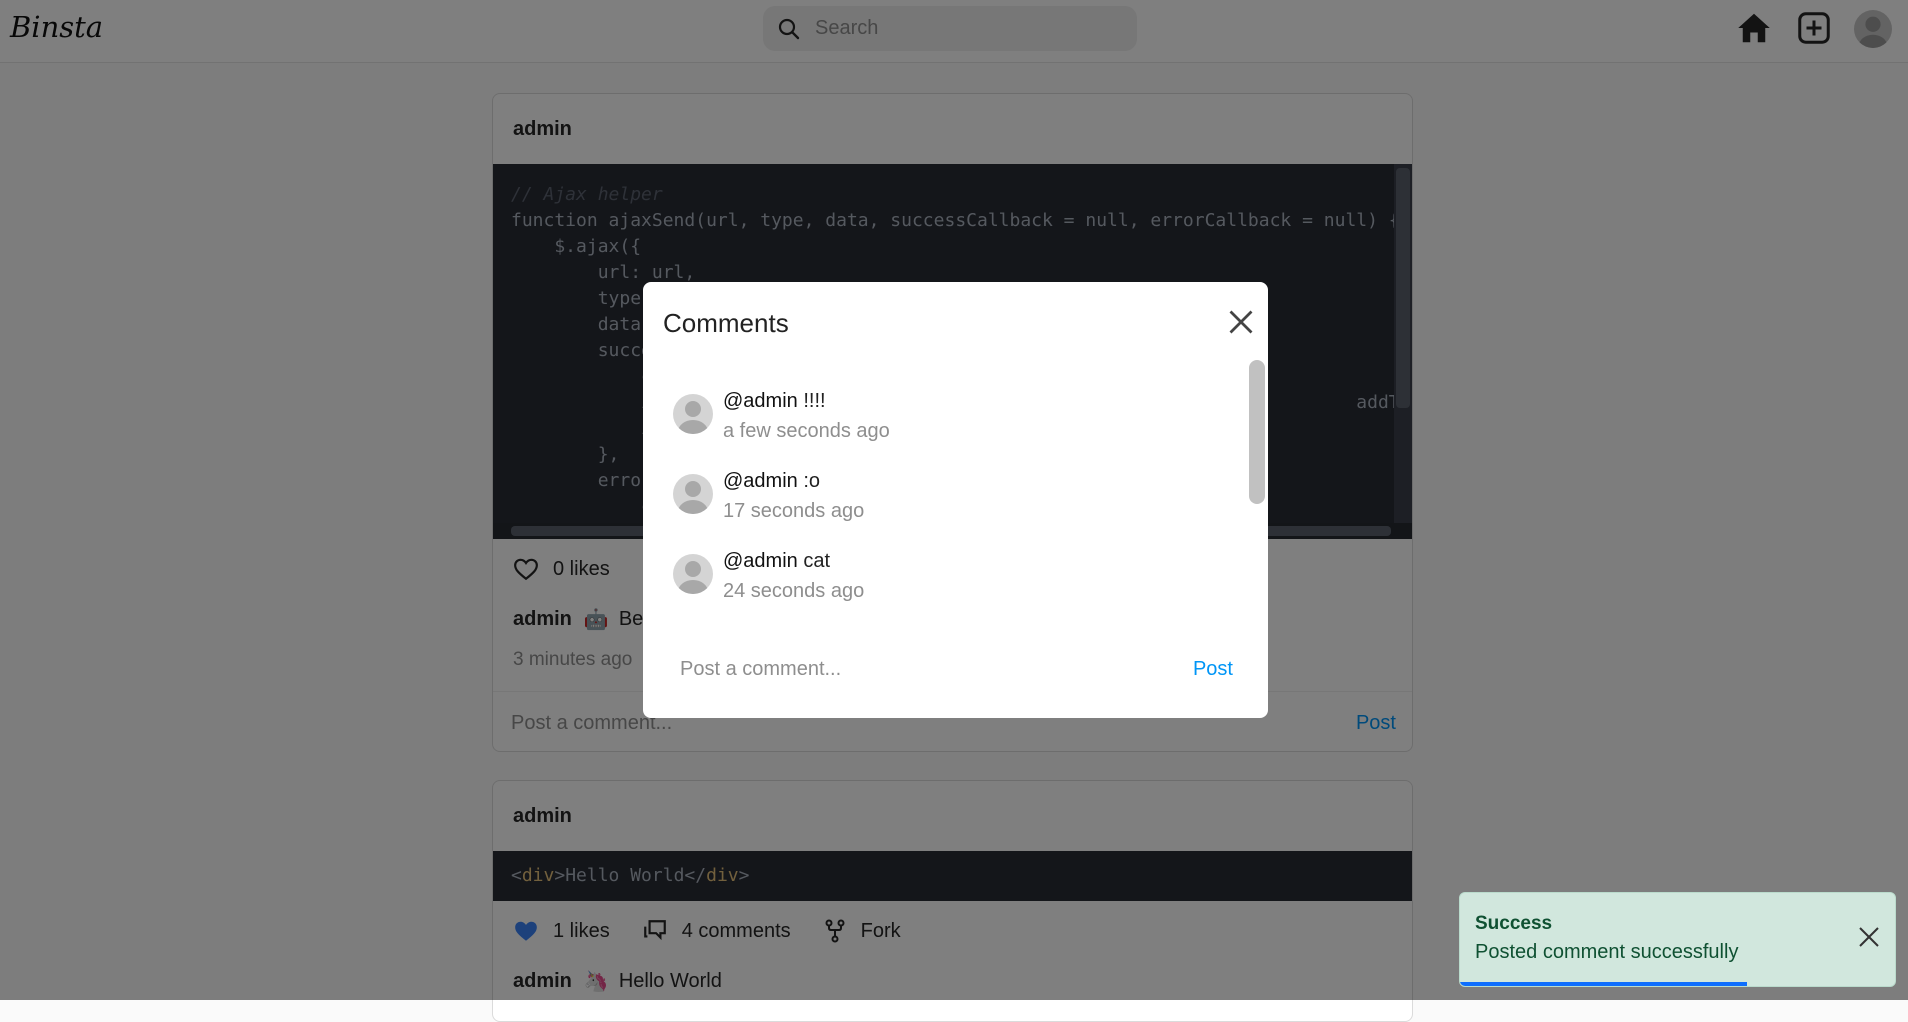 The width and height of the screenshot is (1908, 1022). What do you see at coordinates (1607, 952) in the screenshot?
I see `toast-message: Posted comment successfully` at bounding box center [1607, 952].